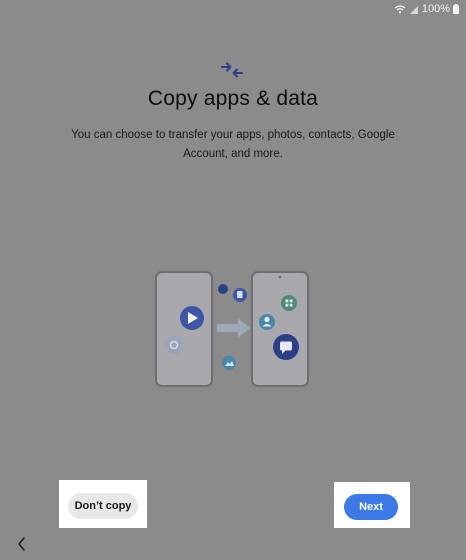 The image size is (466, 560). I want to click on chevron-left-icon, so click(22, 544).